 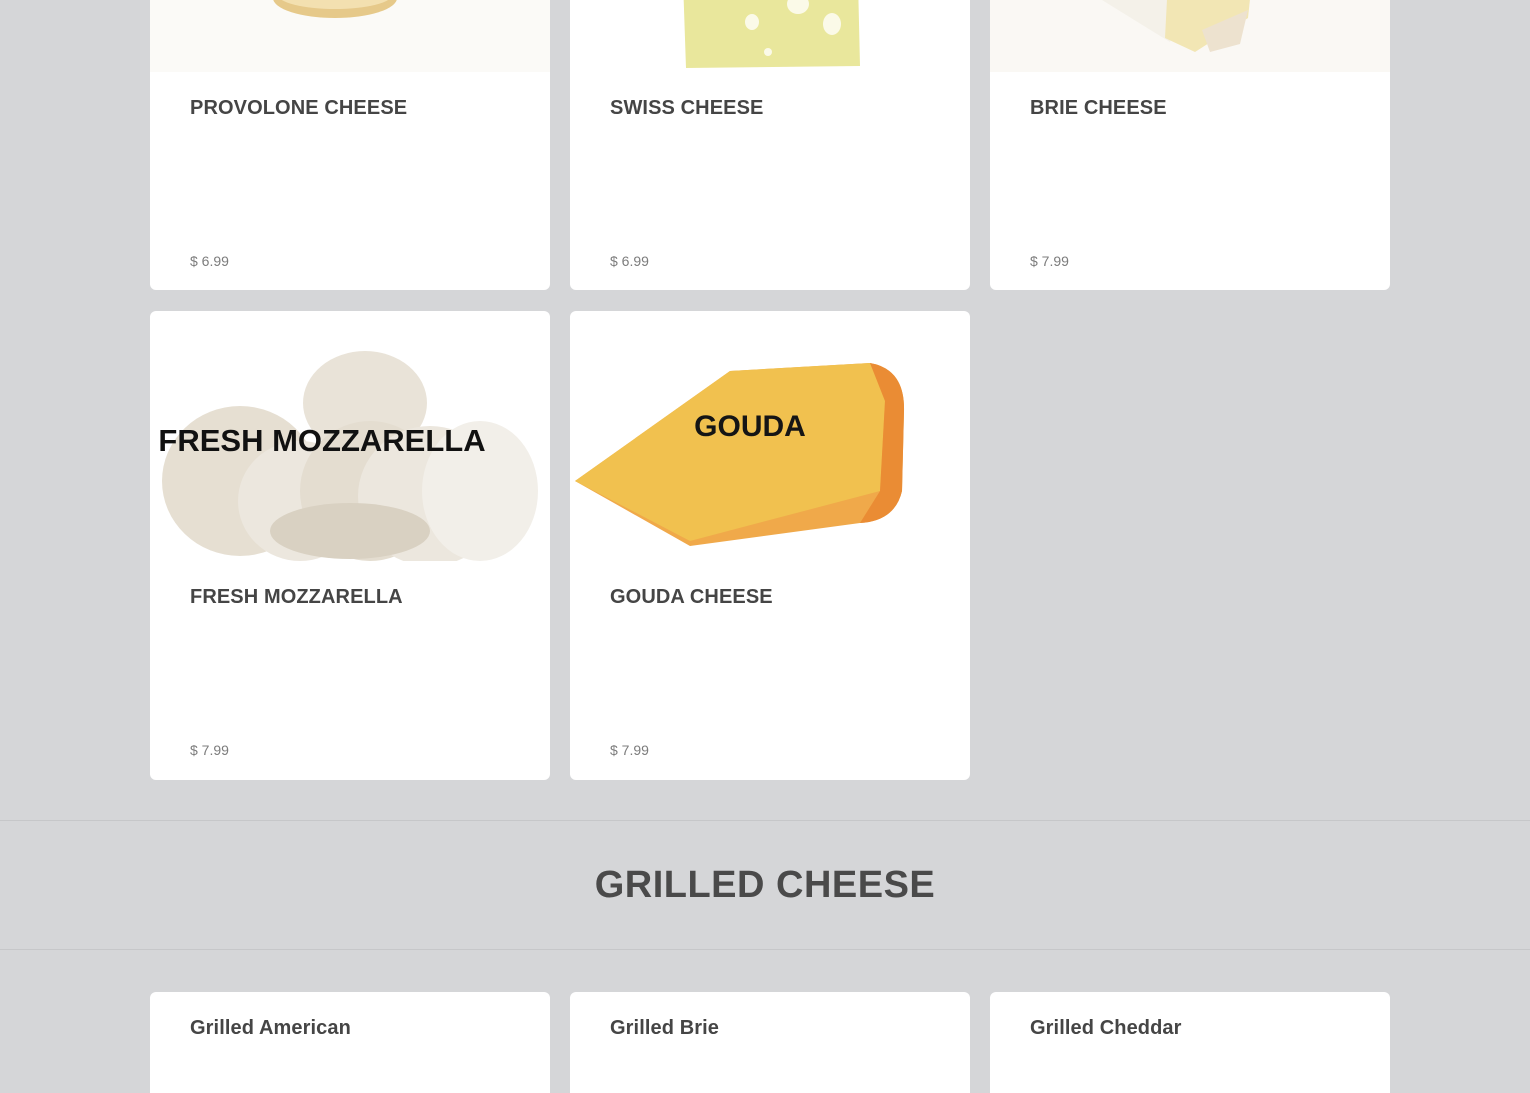 I want to click on section-title: GRILLED CHEESE, so click(x=765, y=885).